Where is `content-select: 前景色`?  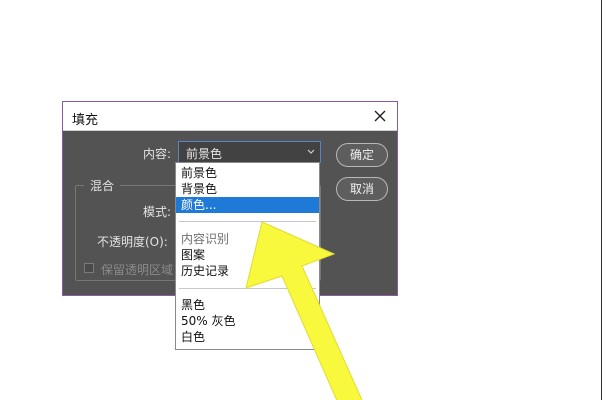 content-select: 前景色 is located at coordinates (249, 152).